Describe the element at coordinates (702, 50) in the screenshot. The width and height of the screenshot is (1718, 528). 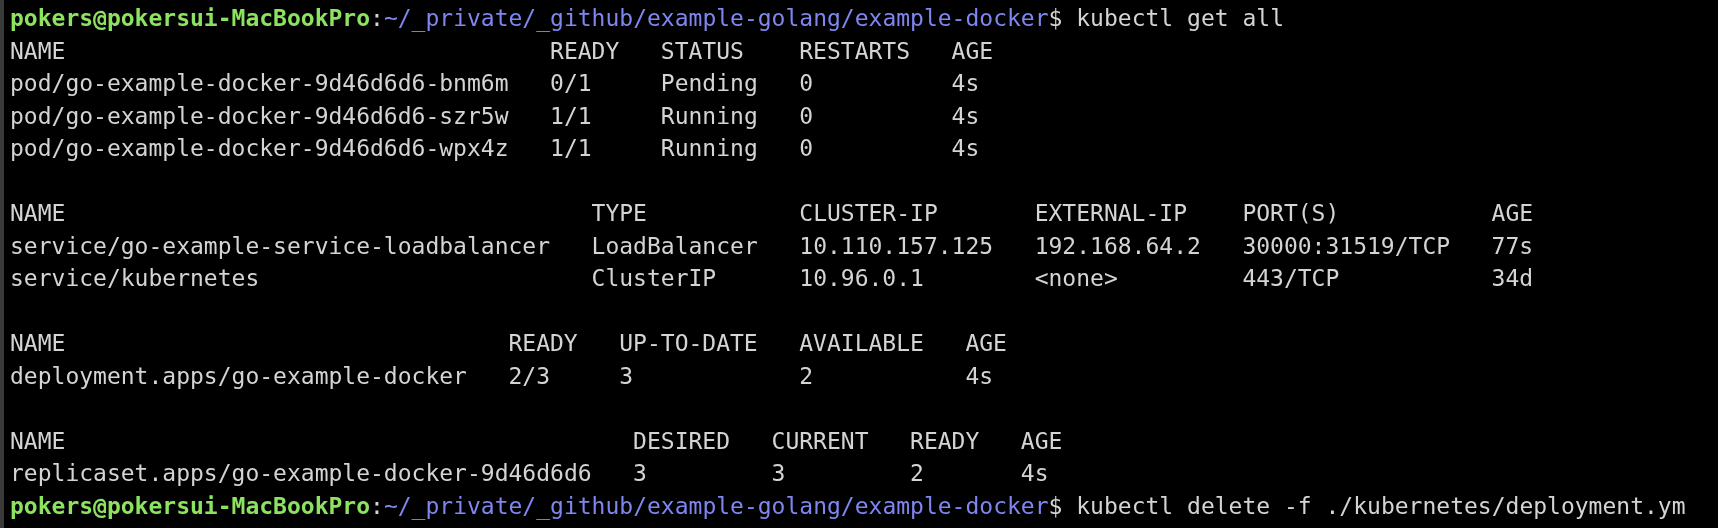
I see `column-header: STATUS` at that location.